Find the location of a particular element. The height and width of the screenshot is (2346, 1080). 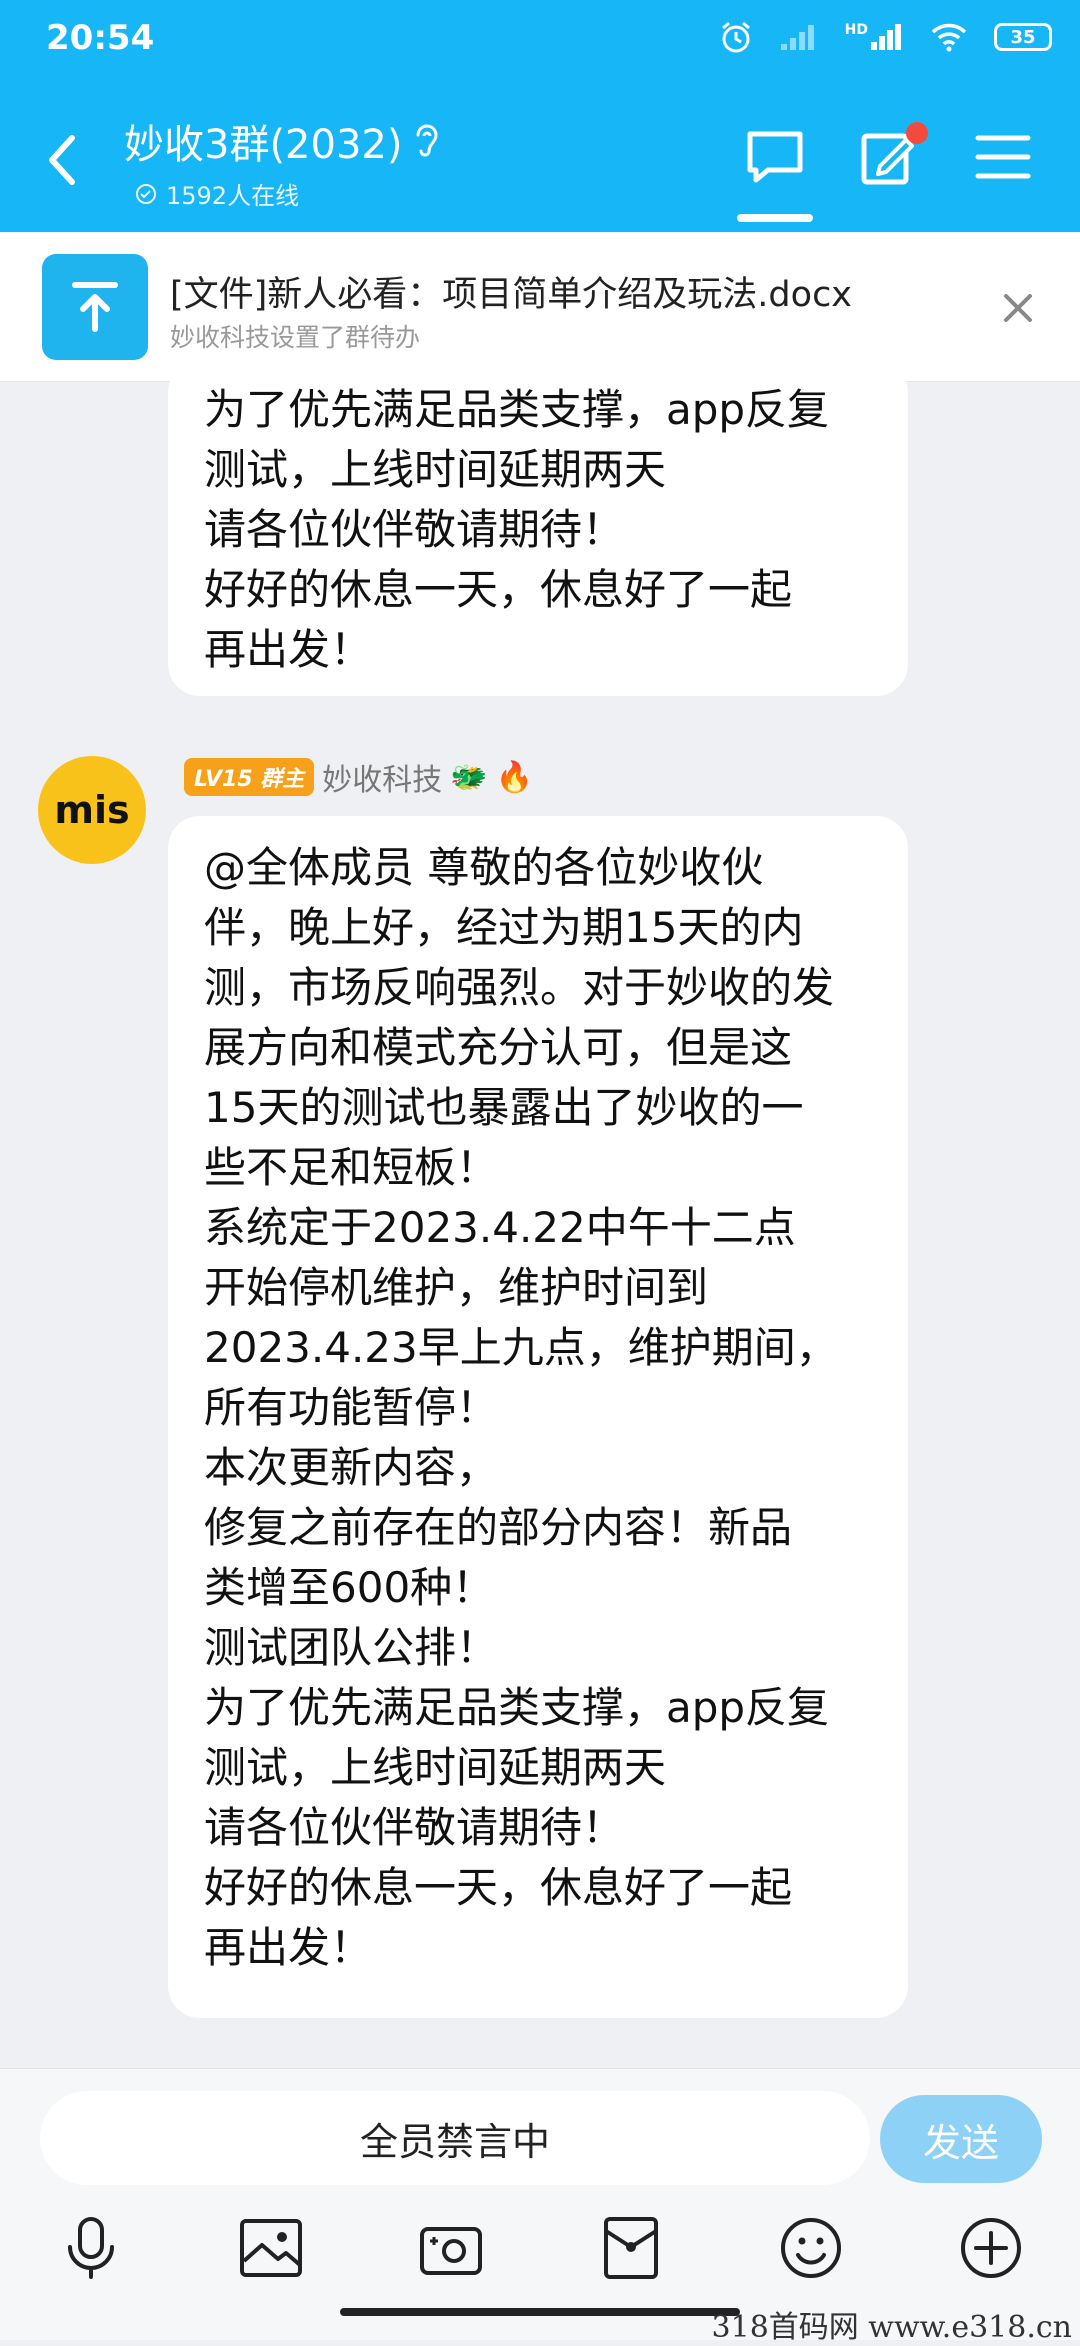

message-line: 类增至600种！ is located at coordinates (349, 1587).